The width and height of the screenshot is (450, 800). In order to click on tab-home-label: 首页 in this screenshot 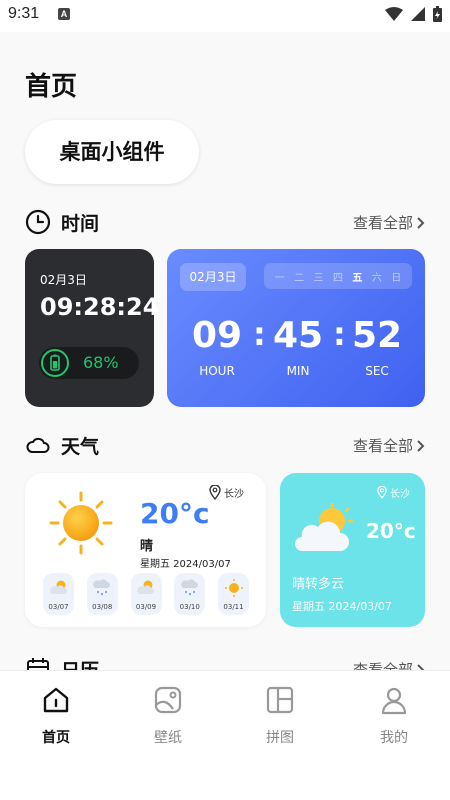, I will do `click(56, 738)`.